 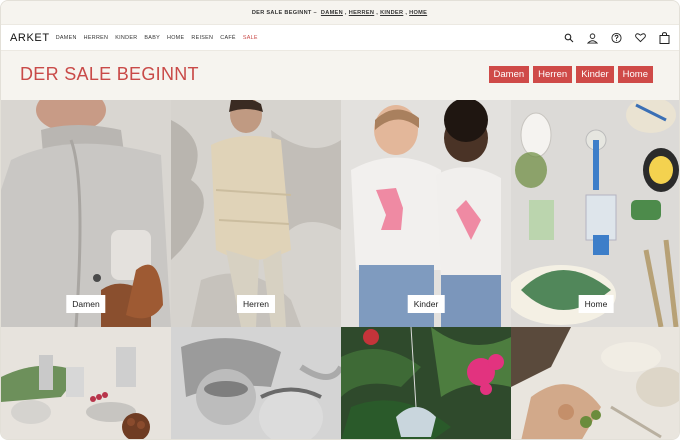 I want to click on nav-item-home: HOME, so click(x=175, y=38).